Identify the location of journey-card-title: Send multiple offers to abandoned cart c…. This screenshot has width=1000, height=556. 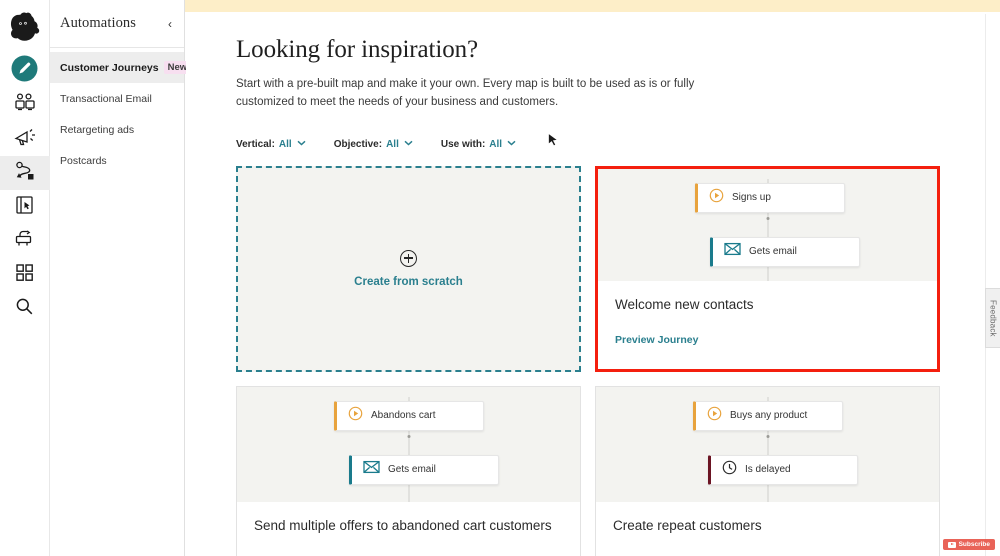
(403, 525).